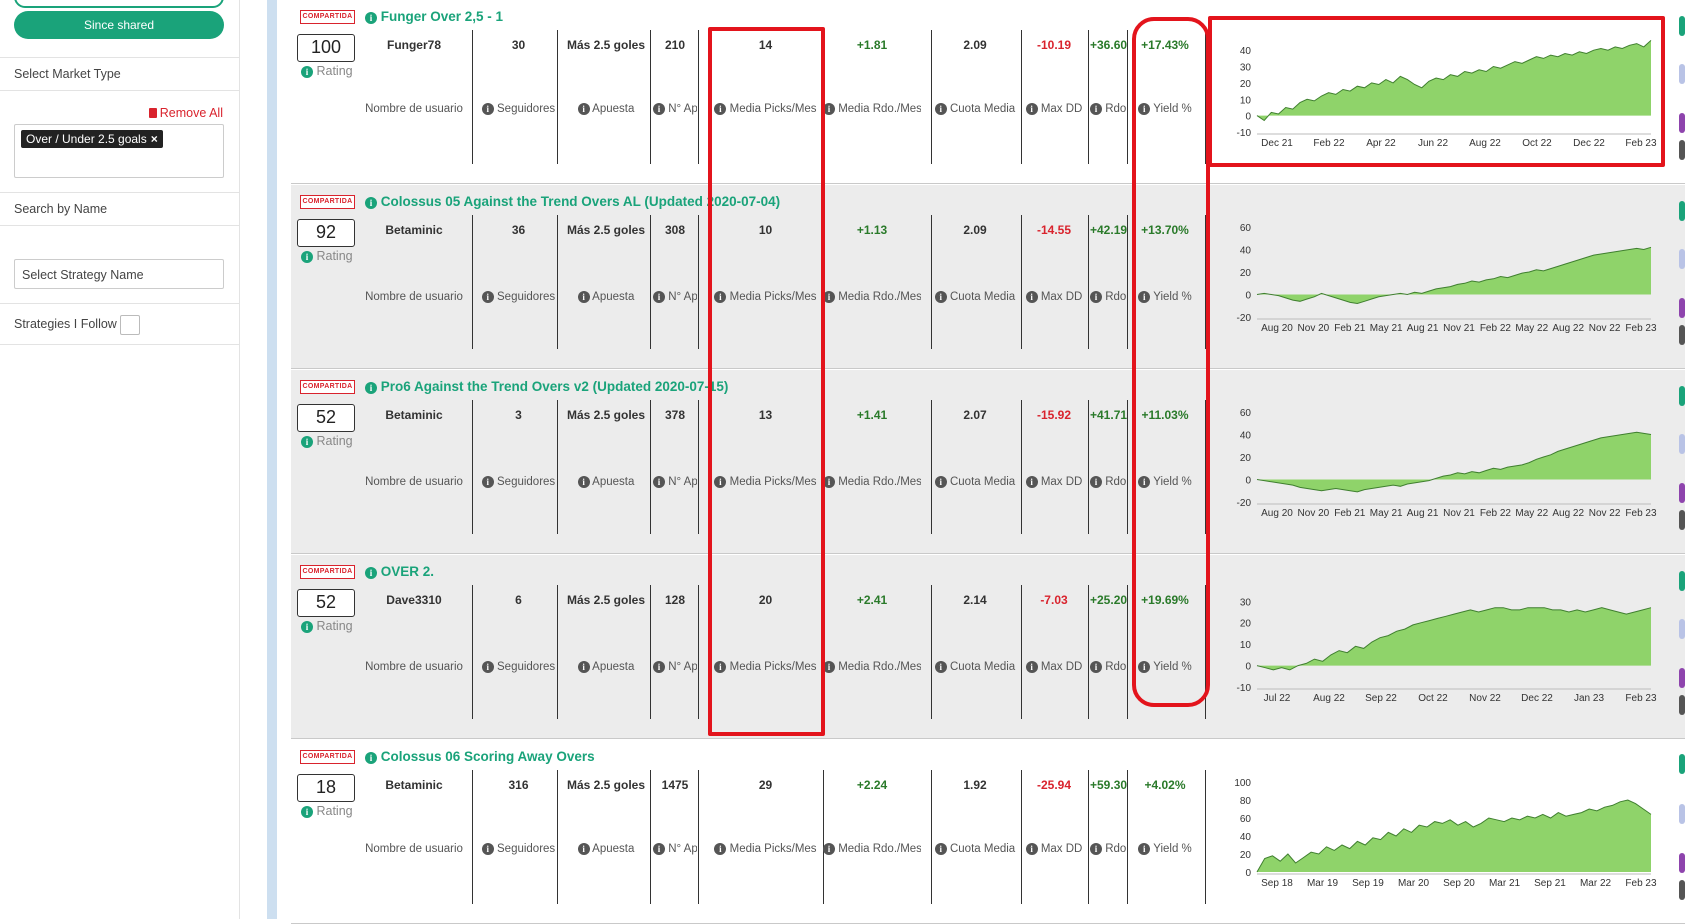 This screenshot has width=1685, height=924. Describe the element at coordinates (1127, 837) in the screenshot. I see `column-divider` at that location.